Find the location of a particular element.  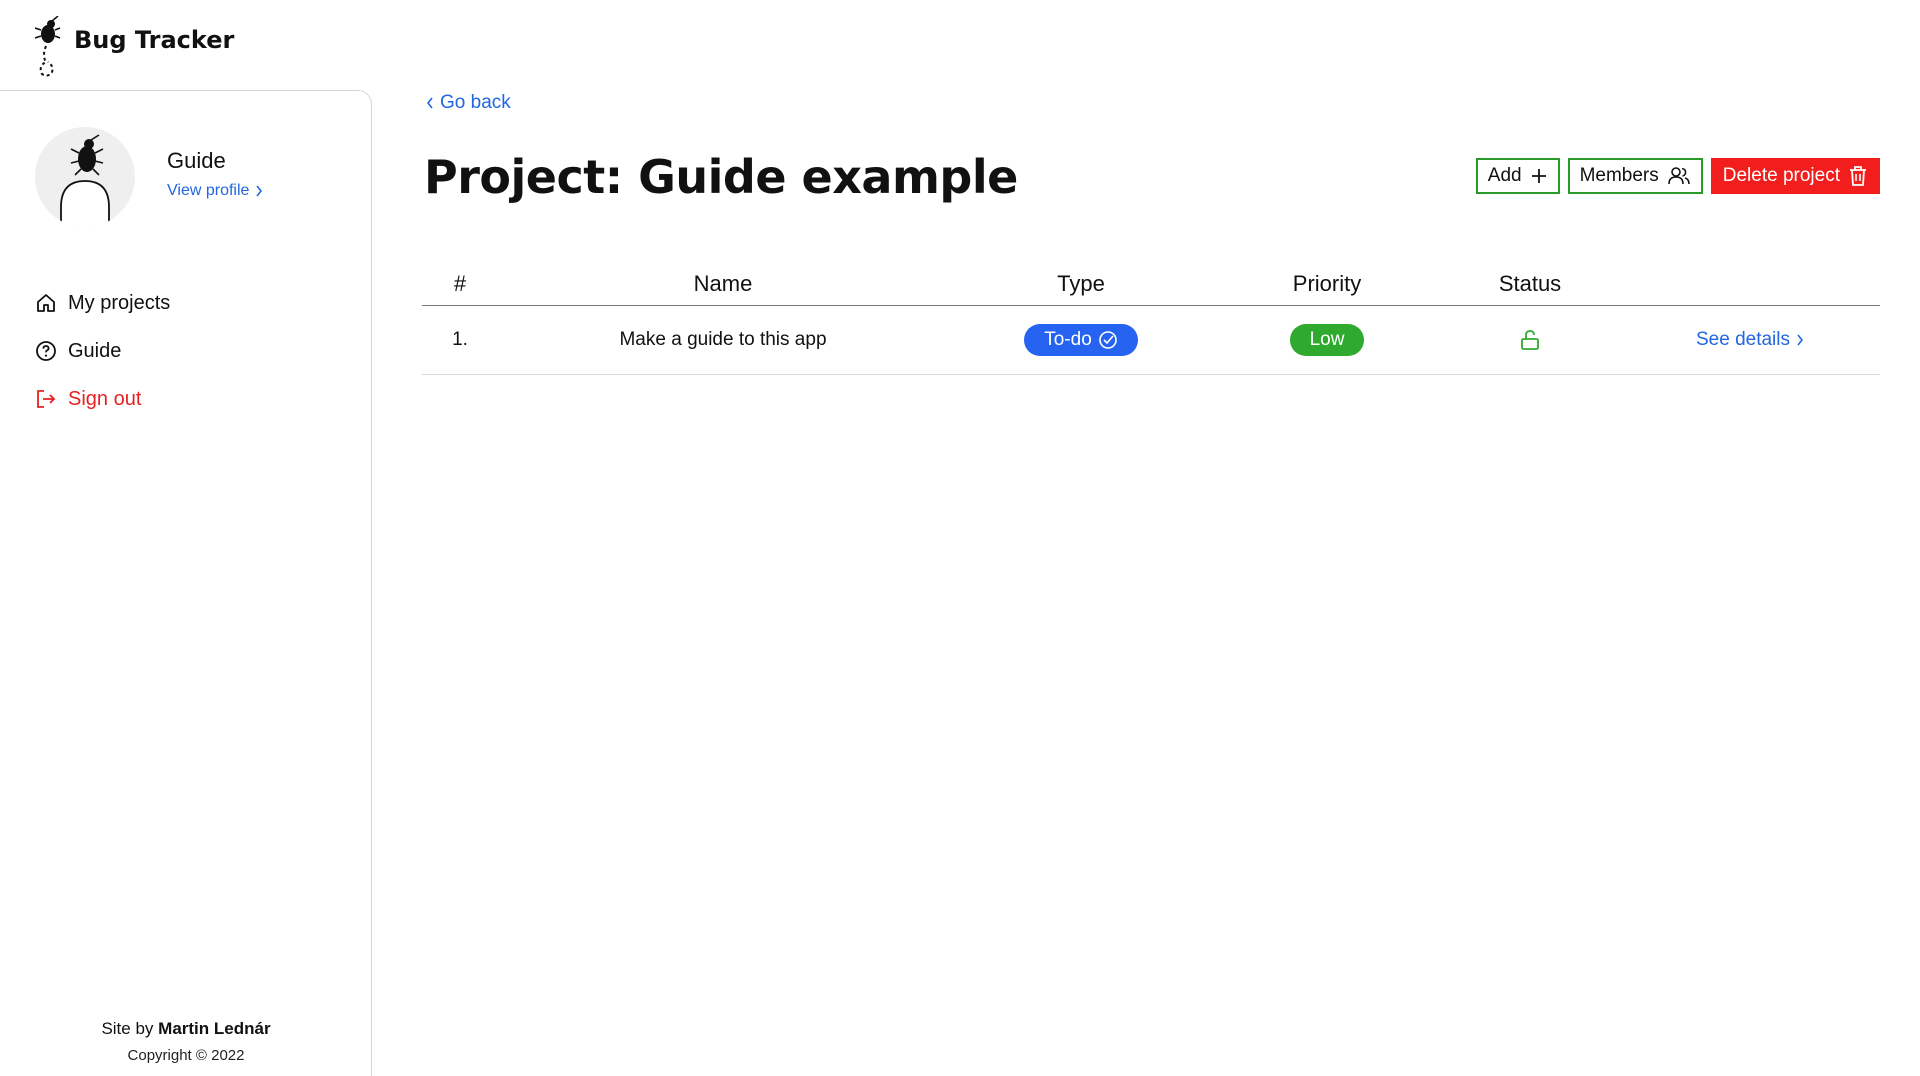

go-back-label: Go back is located at coordinates (475, 102).